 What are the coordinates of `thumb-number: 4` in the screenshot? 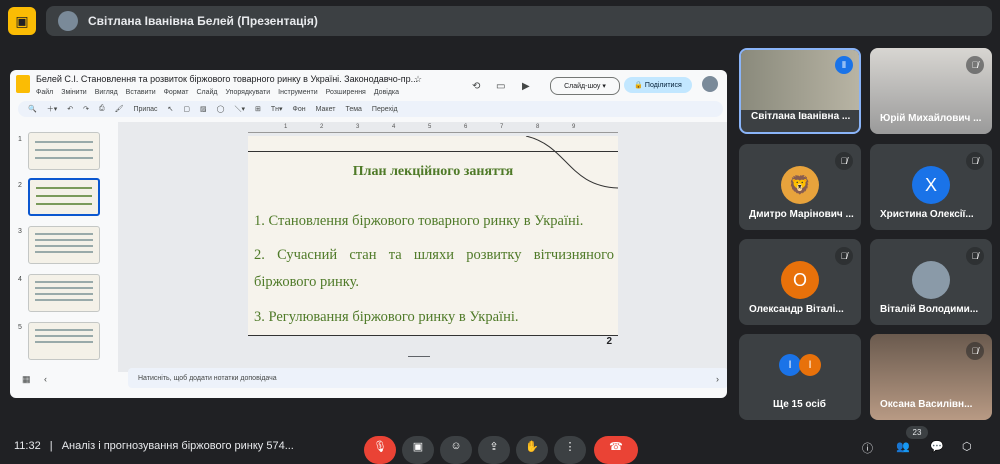 It's located at (20, 279).